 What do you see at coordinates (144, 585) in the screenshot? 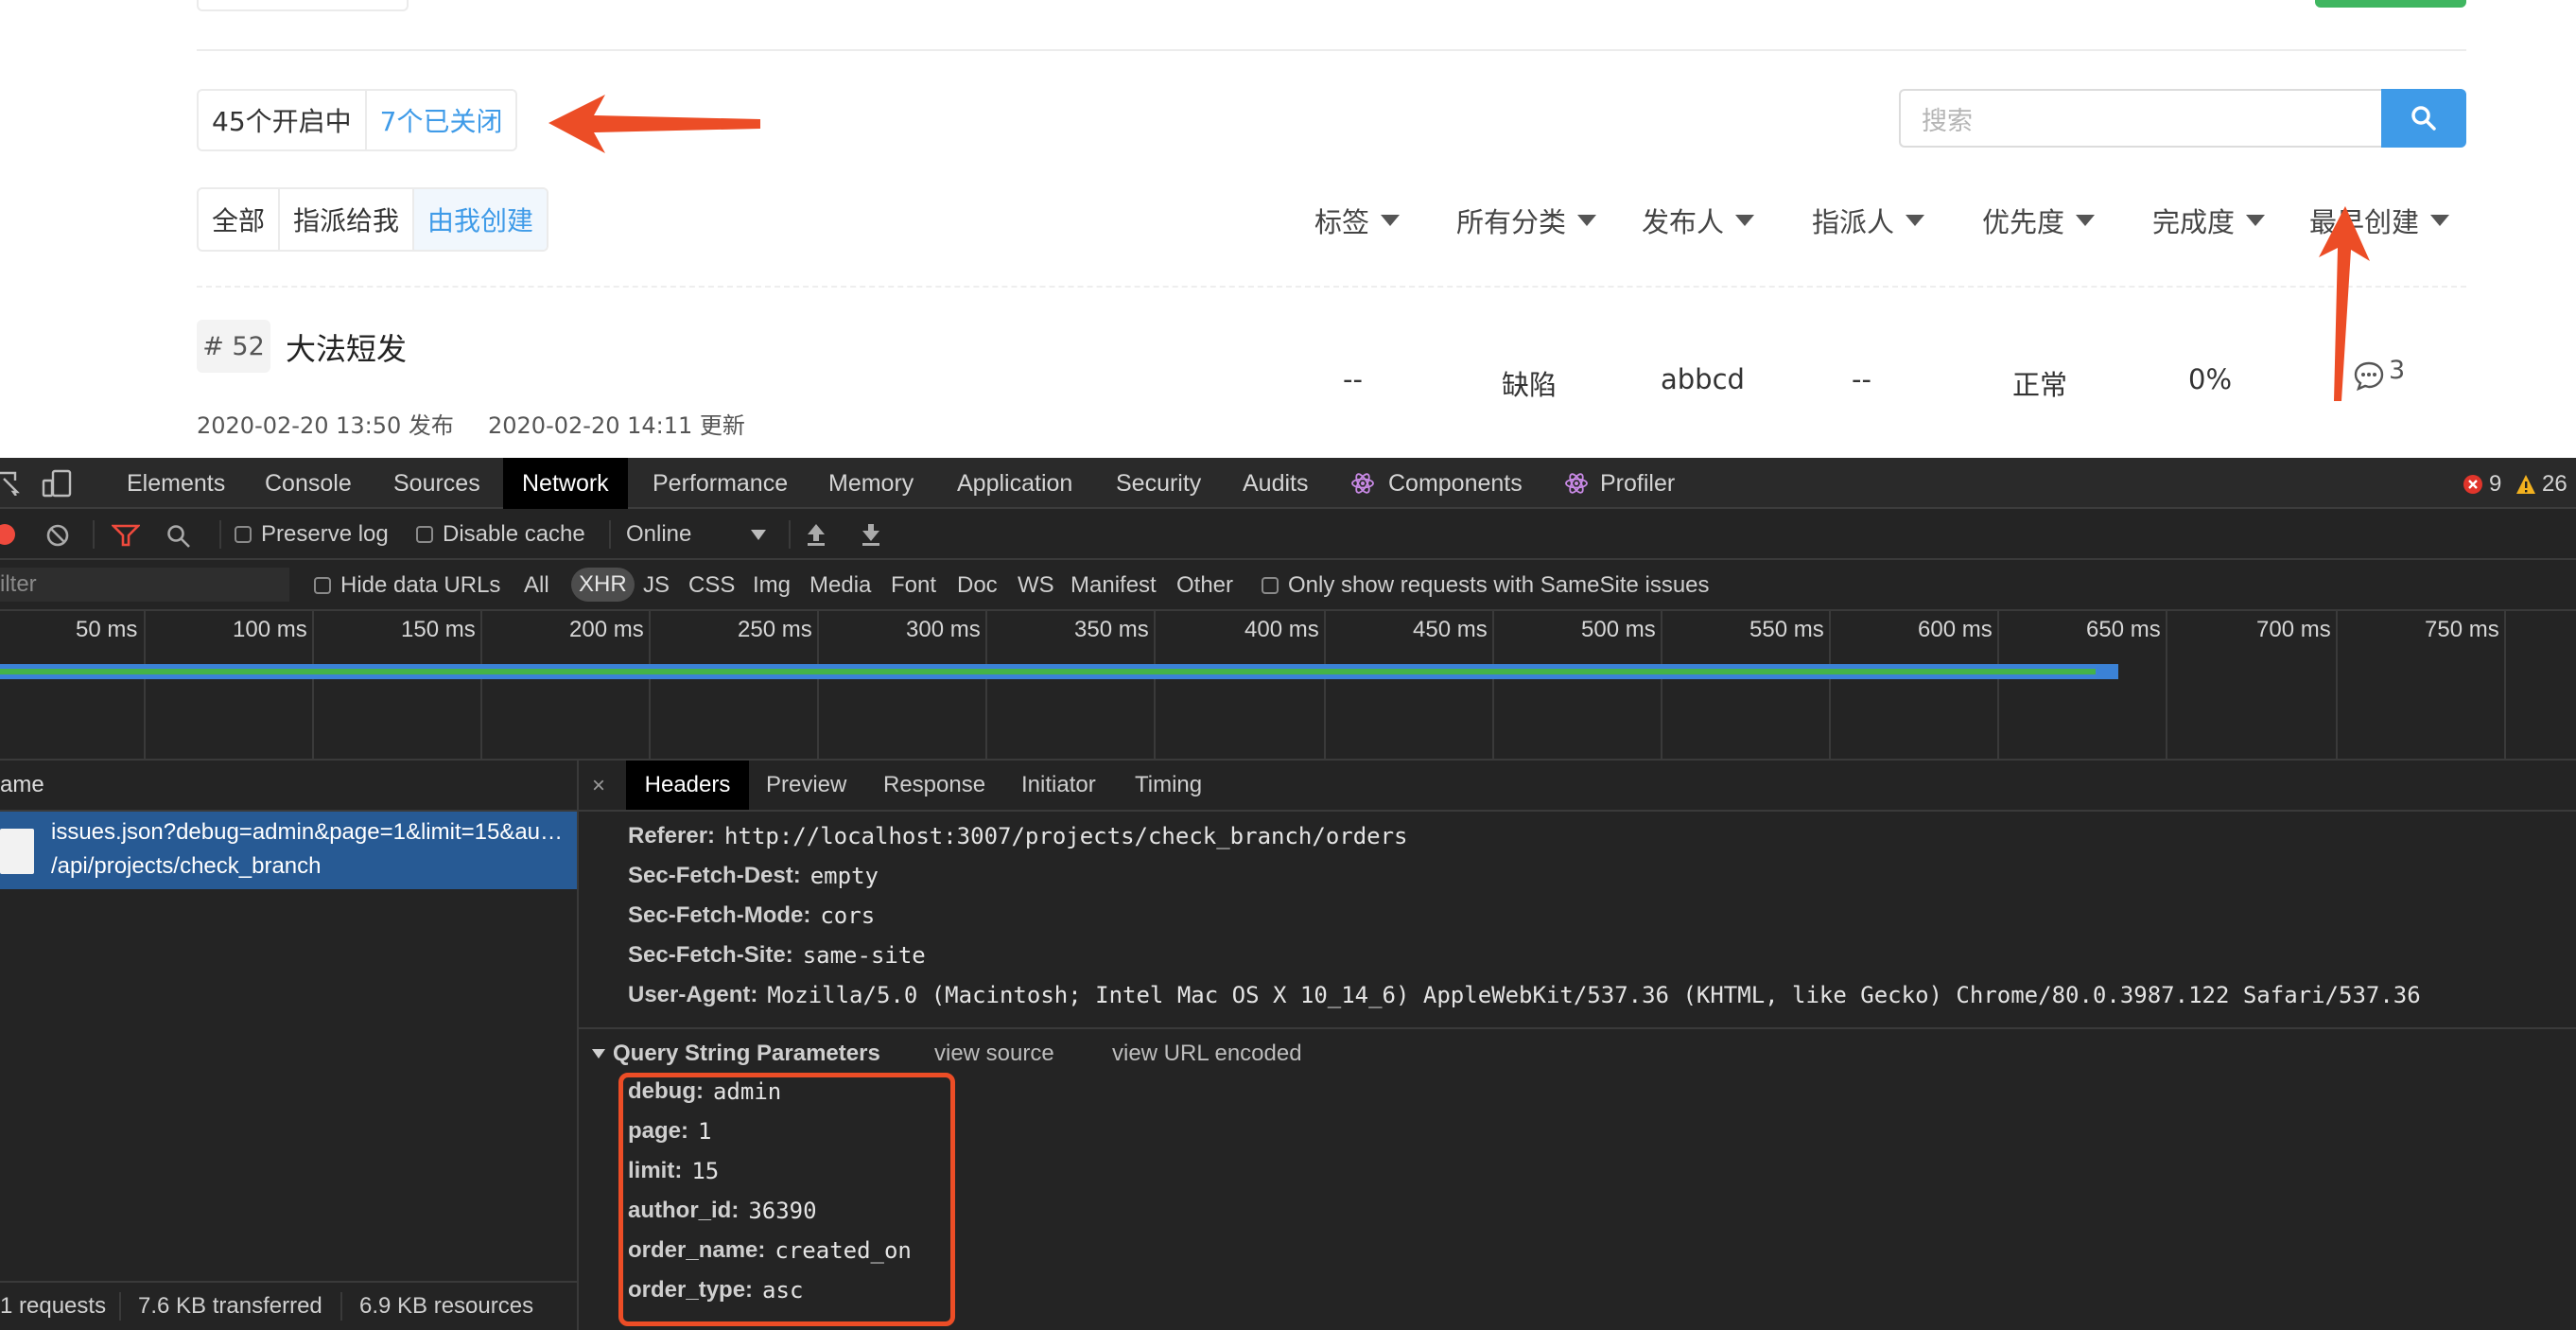
I see `filter-input: ilter` at bounding box center [144, 585].